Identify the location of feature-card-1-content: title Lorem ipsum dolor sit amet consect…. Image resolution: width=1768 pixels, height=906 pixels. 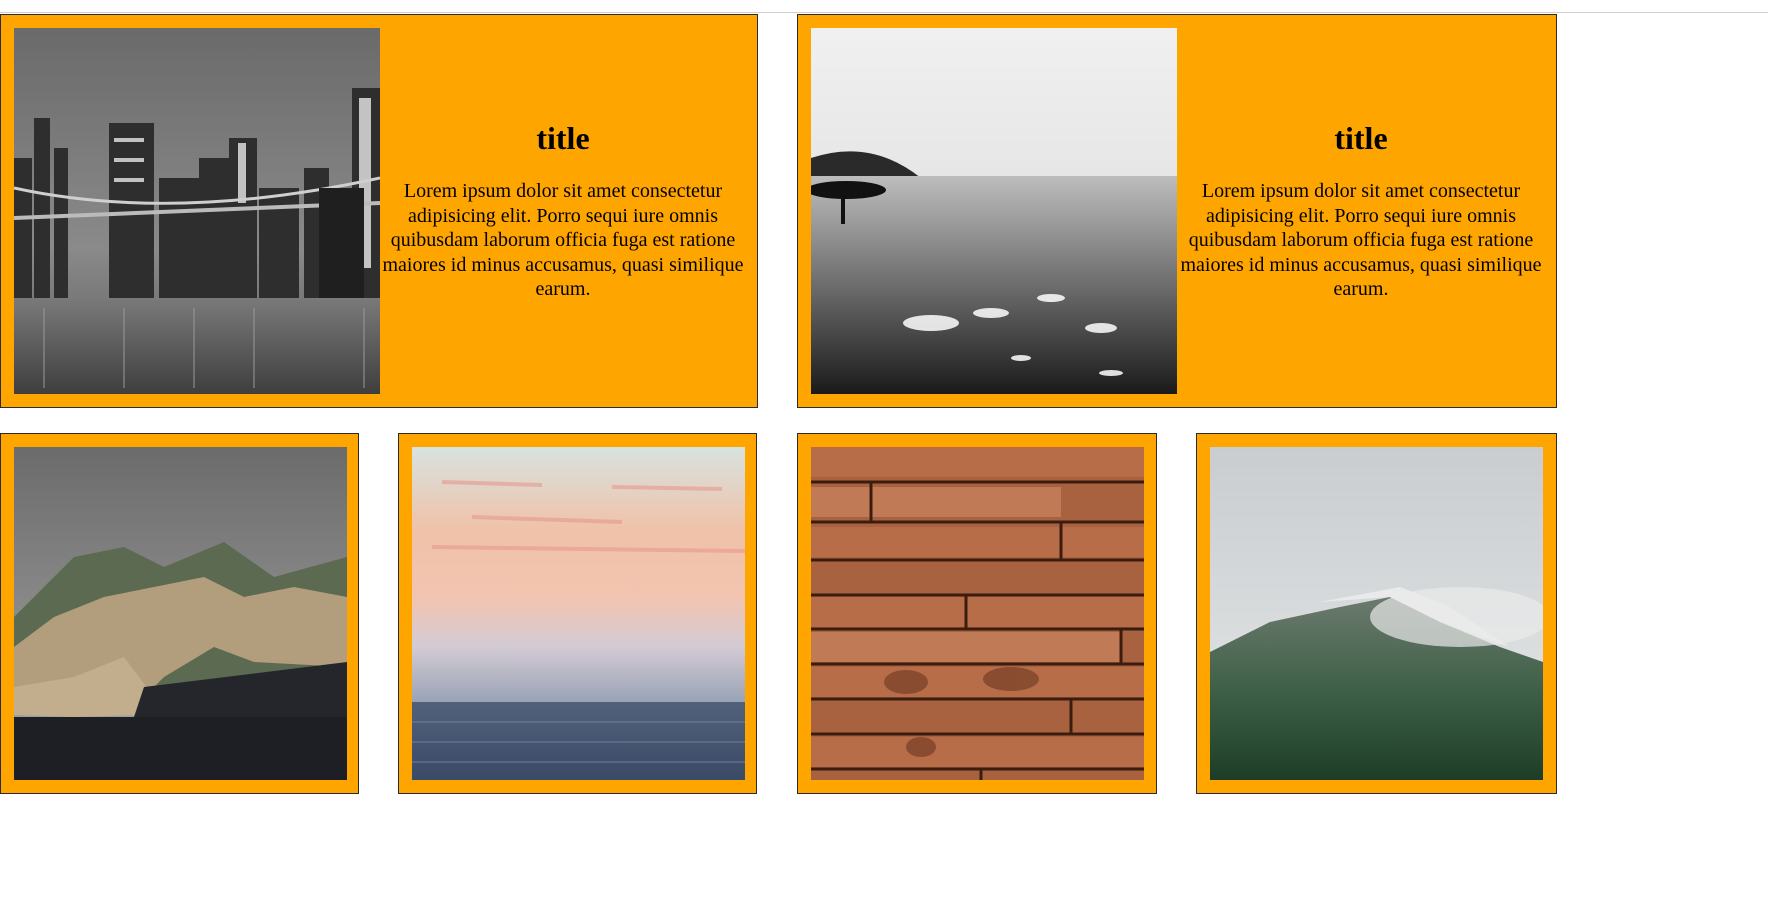
(563, 211).